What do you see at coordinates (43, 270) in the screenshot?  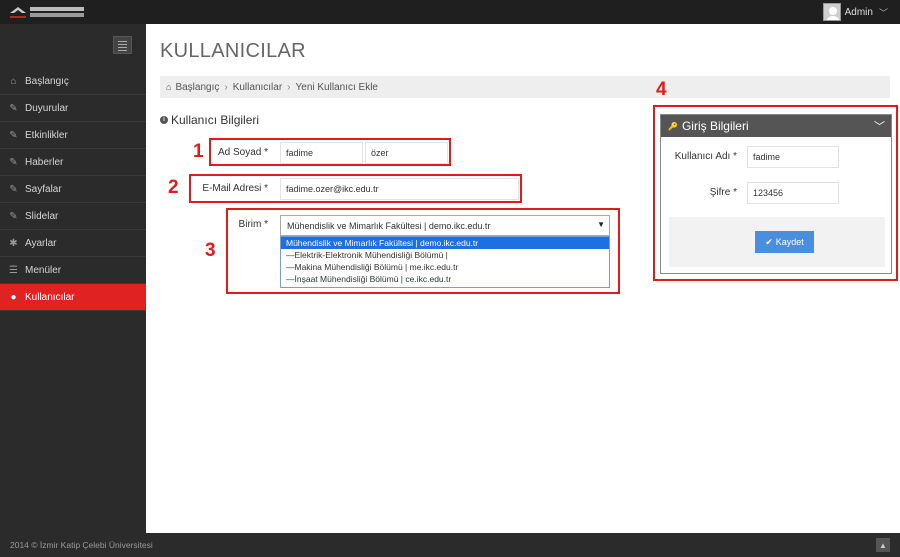 I see `sidebar-item-label: Menüler` at bounding box center [43, 270].